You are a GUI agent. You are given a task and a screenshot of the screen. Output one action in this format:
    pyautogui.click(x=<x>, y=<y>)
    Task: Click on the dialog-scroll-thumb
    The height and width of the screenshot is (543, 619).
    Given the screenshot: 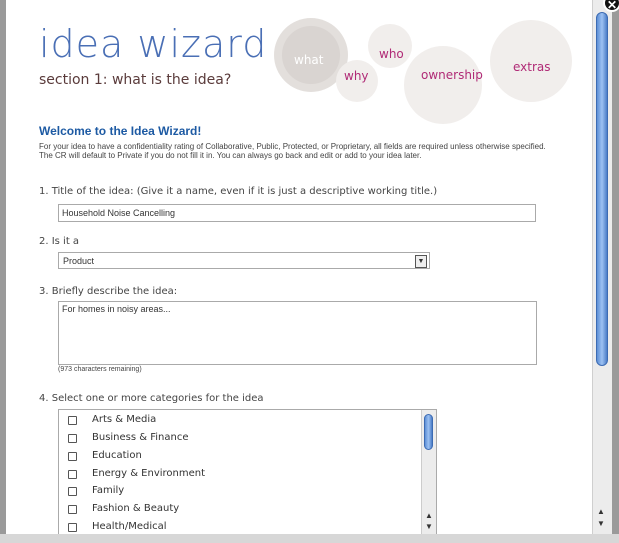 What is the action you would take?
    pyautogui.click(x=602, y=189)
    